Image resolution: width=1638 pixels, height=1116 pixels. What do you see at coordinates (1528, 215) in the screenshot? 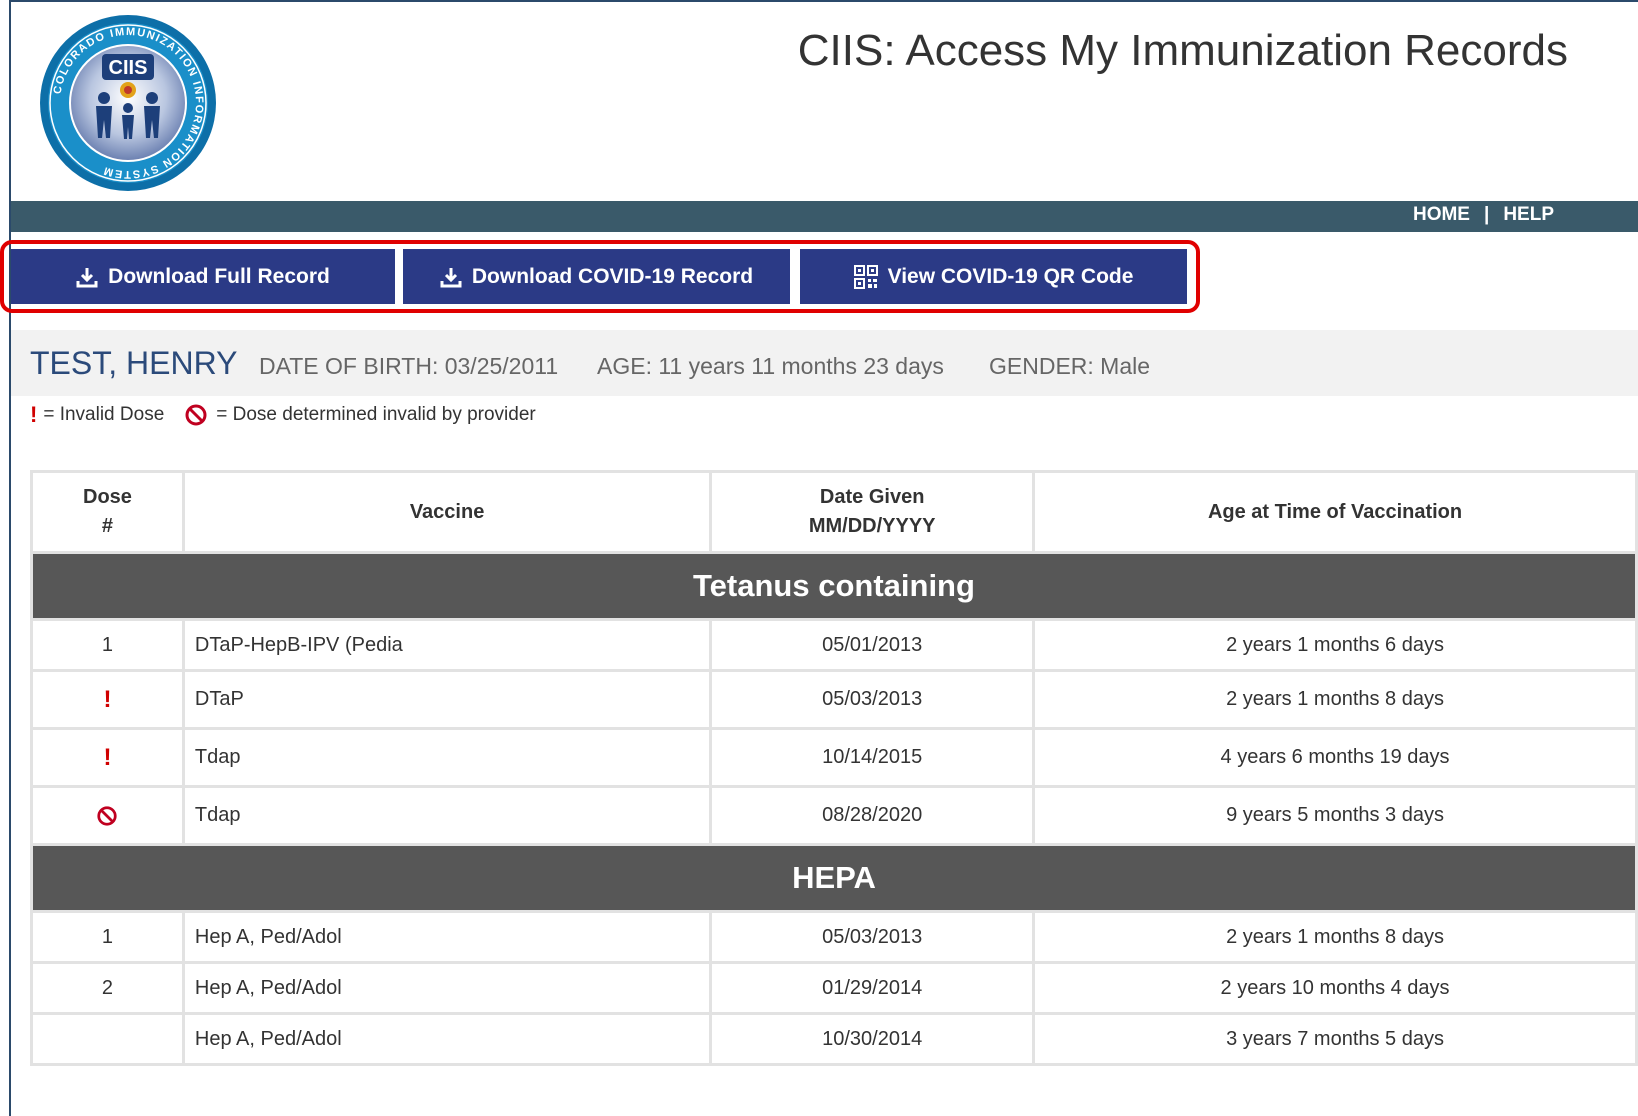
I see `nav-help-link: HELP` at bounding box center [1528, 215].